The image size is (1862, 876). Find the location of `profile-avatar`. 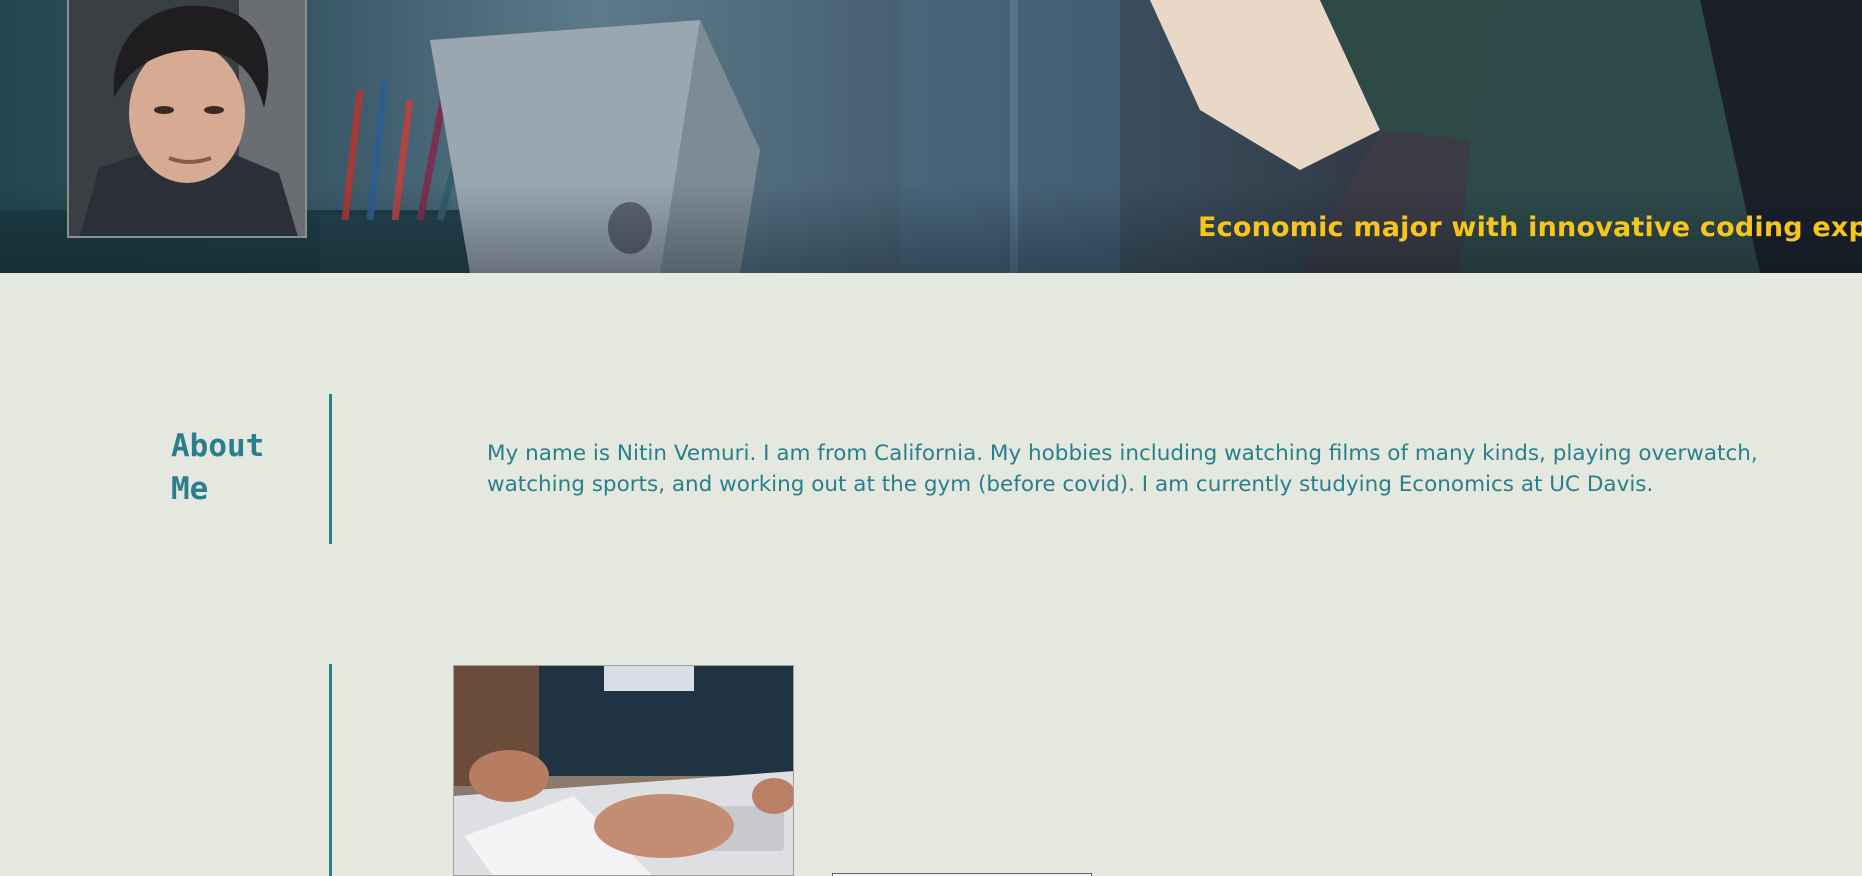

profile-avatar is located at coordinates (187, 119).